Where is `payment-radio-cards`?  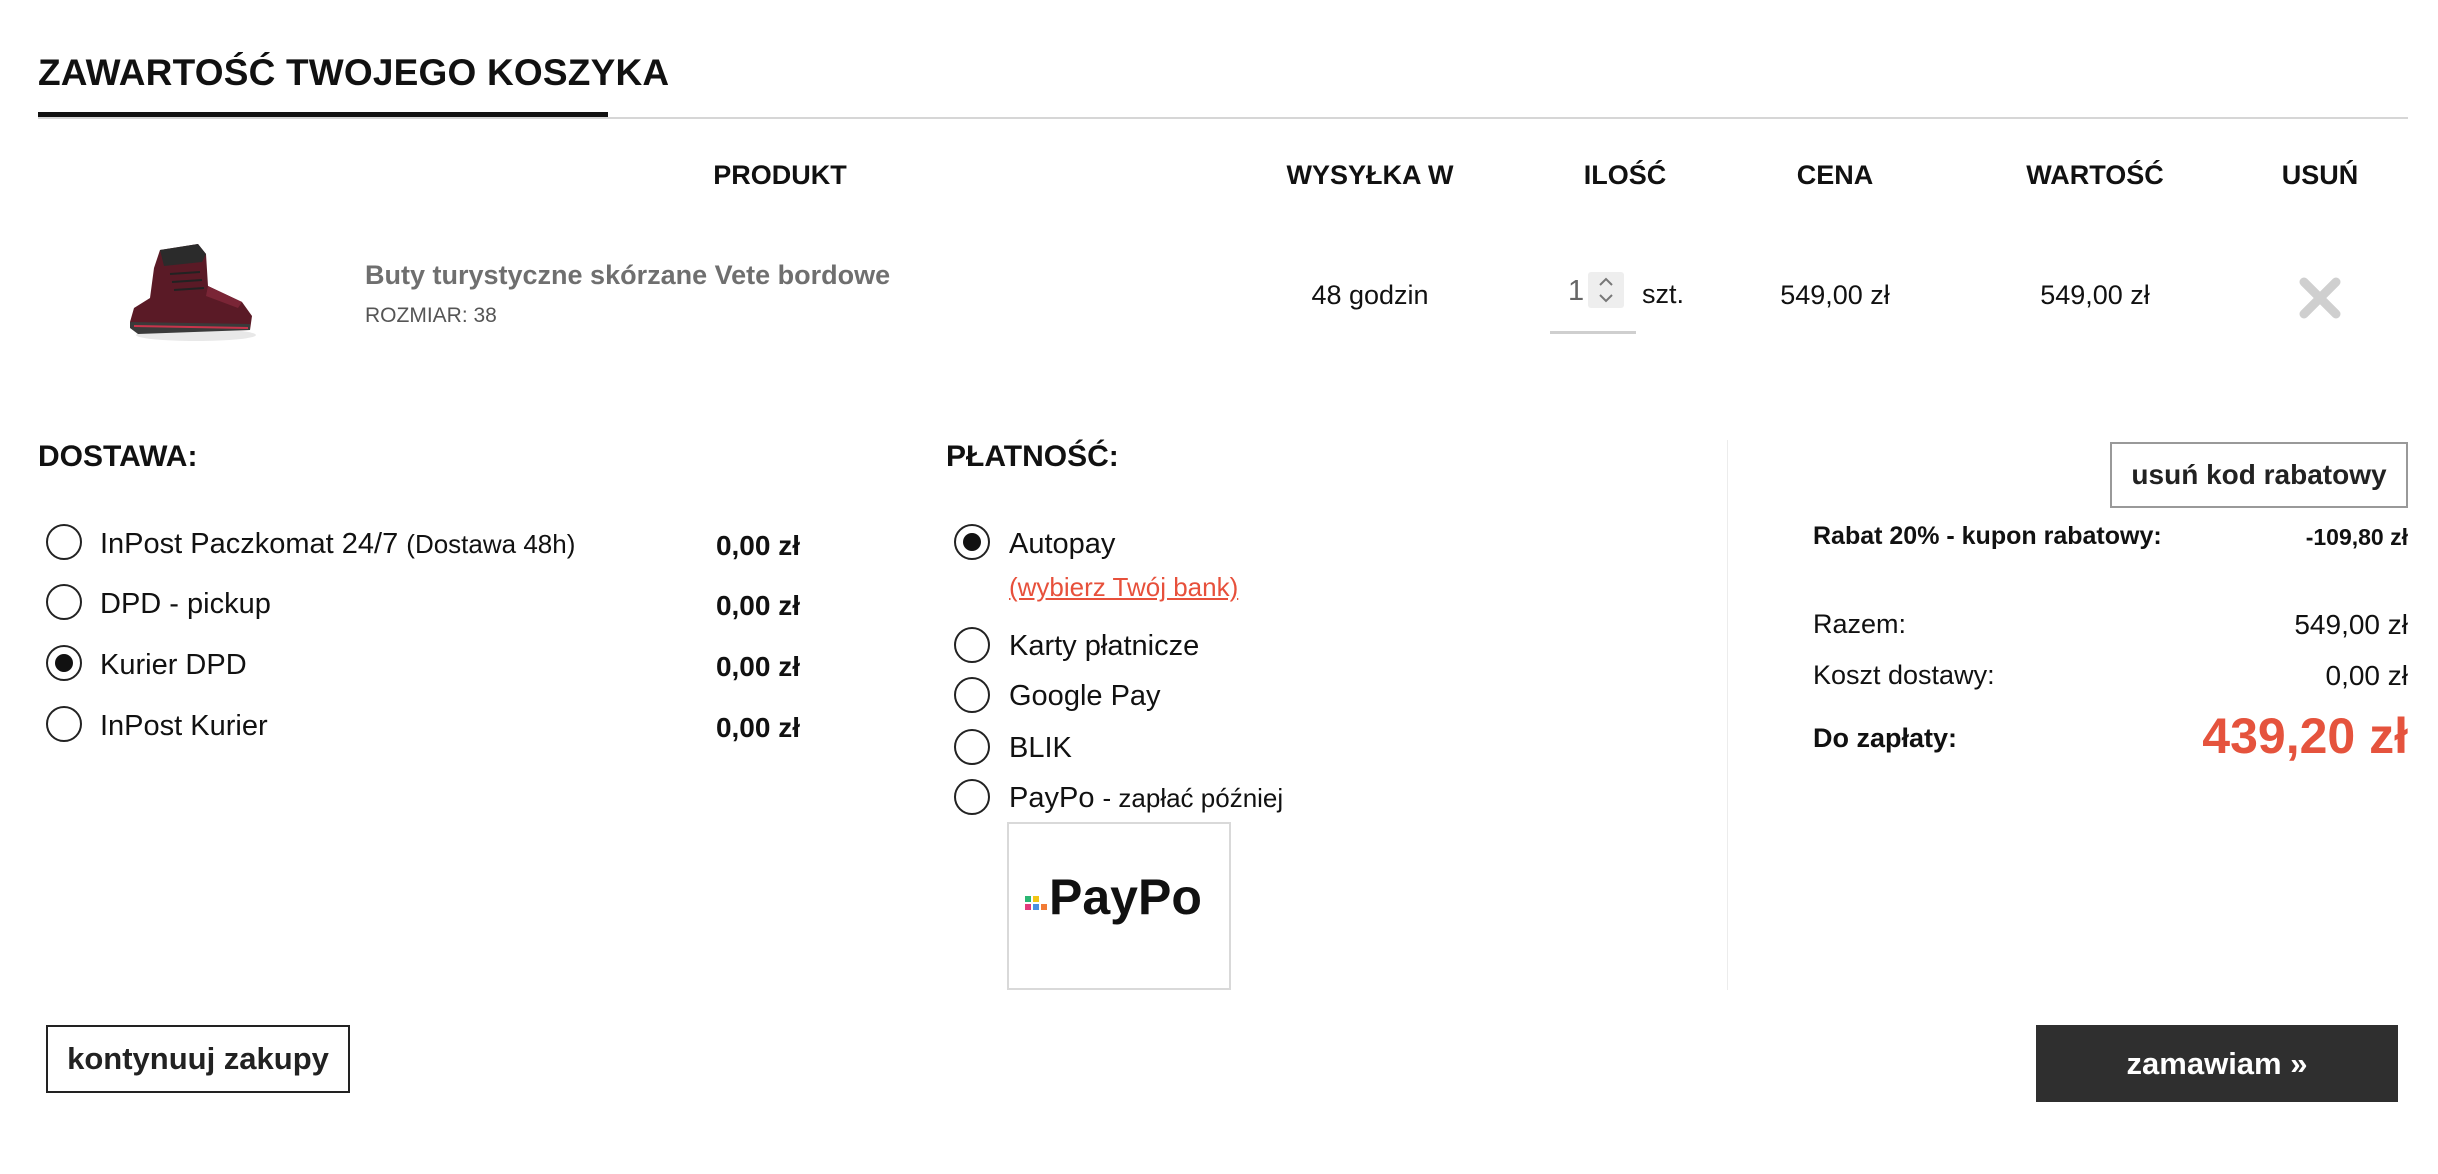
payment-radio-cards is located at coordinates (972, 645).